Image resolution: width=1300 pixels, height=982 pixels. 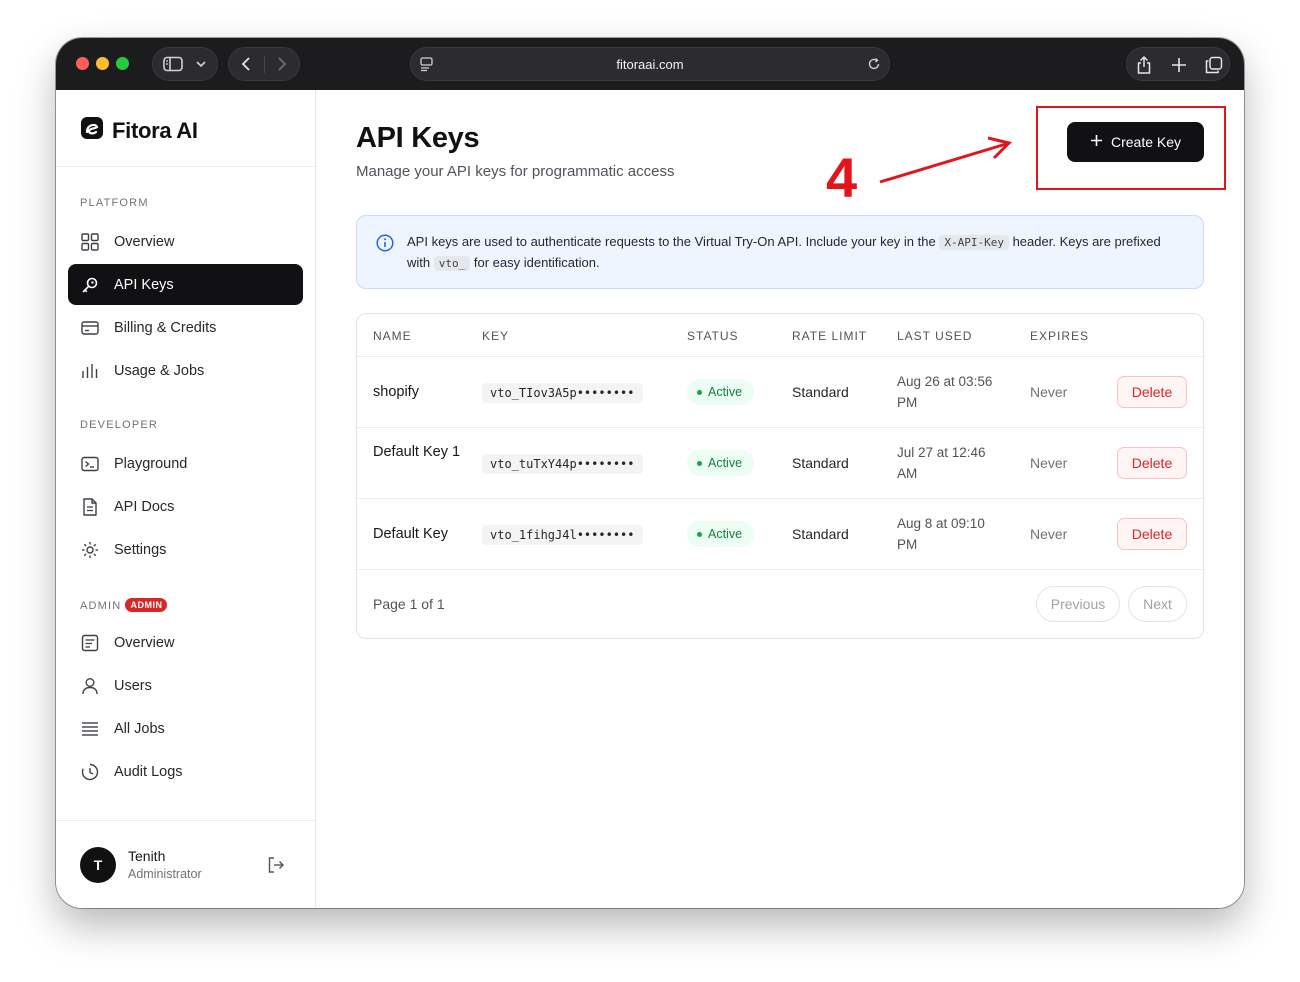 What do you see at coordinates (90, 371) in the screenshot?
I see `bar-chart-icon` at bounding box center [90, 371].